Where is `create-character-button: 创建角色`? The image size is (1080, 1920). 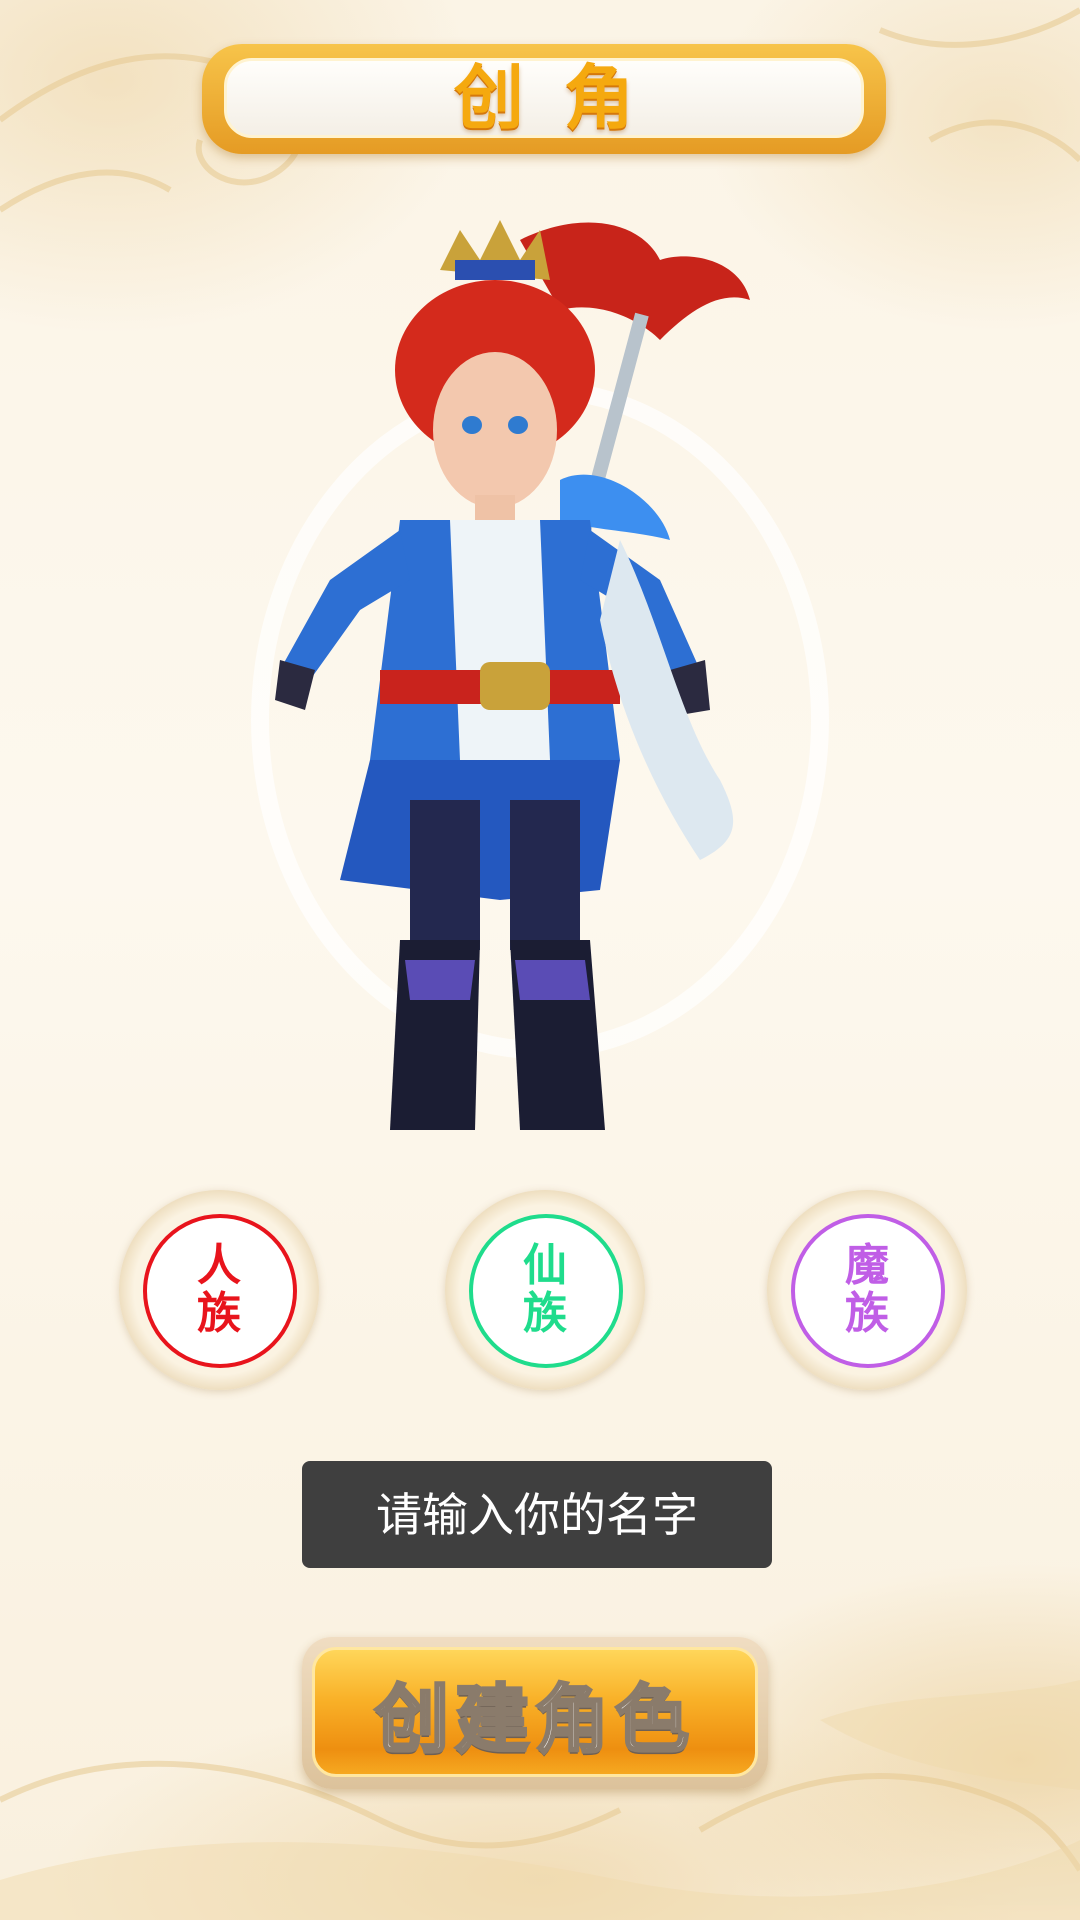 create-character-button: 创建角色 is located at coordinates (535, 1713).